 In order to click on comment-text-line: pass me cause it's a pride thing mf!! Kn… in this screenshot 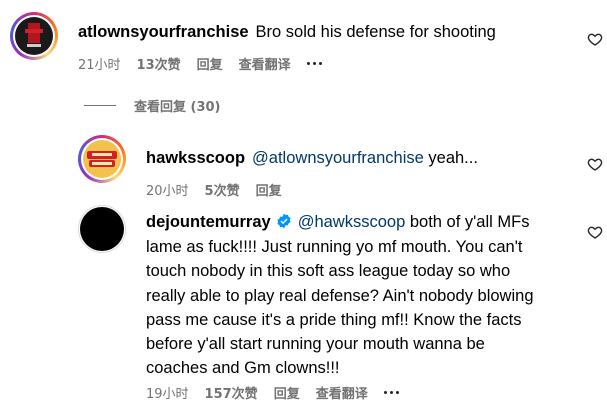, I will do `click(334, 320)`.